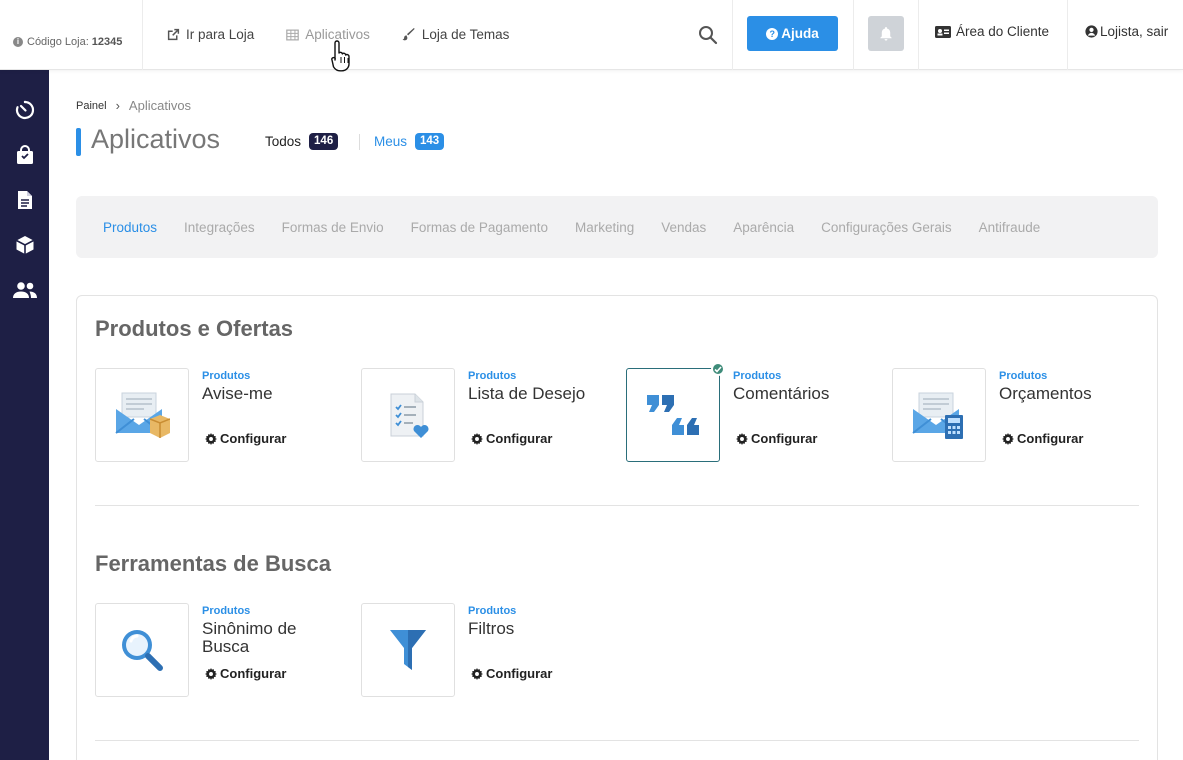  I want to click on timer-icon, so click(24, 110).